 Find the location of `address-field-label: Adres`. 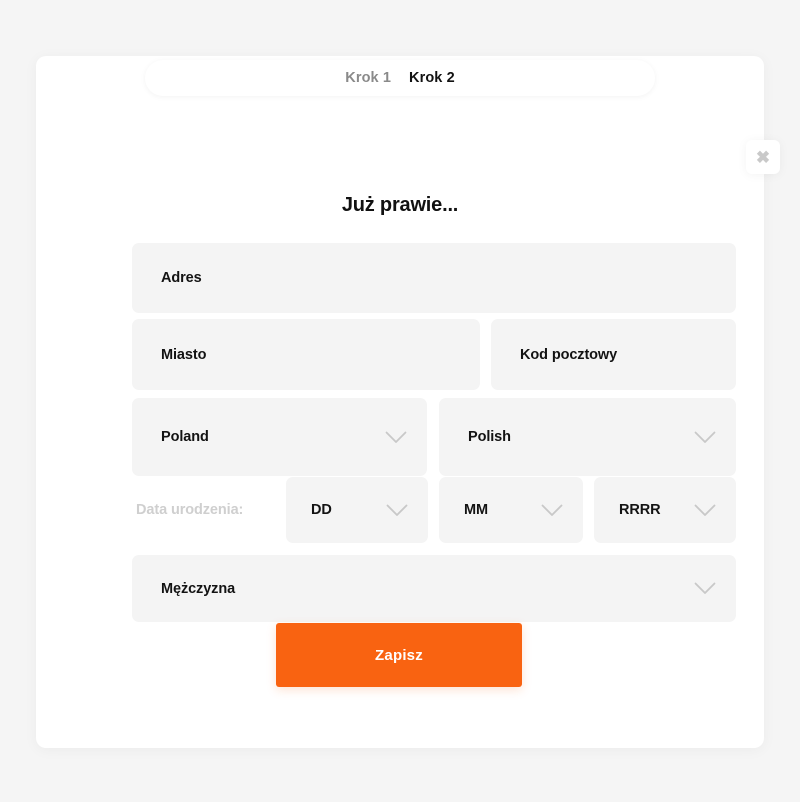

address-field-label: Adres is located at coordinates (181, 278).